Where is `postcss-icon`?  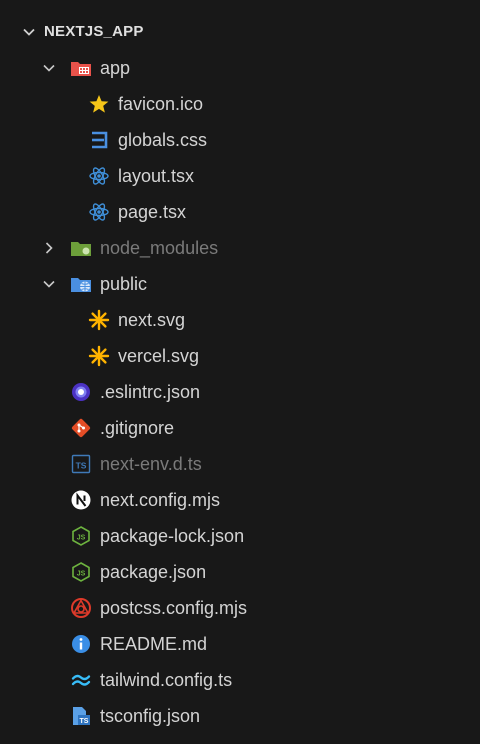
postcss-icon is located at coordinates (81, 608).